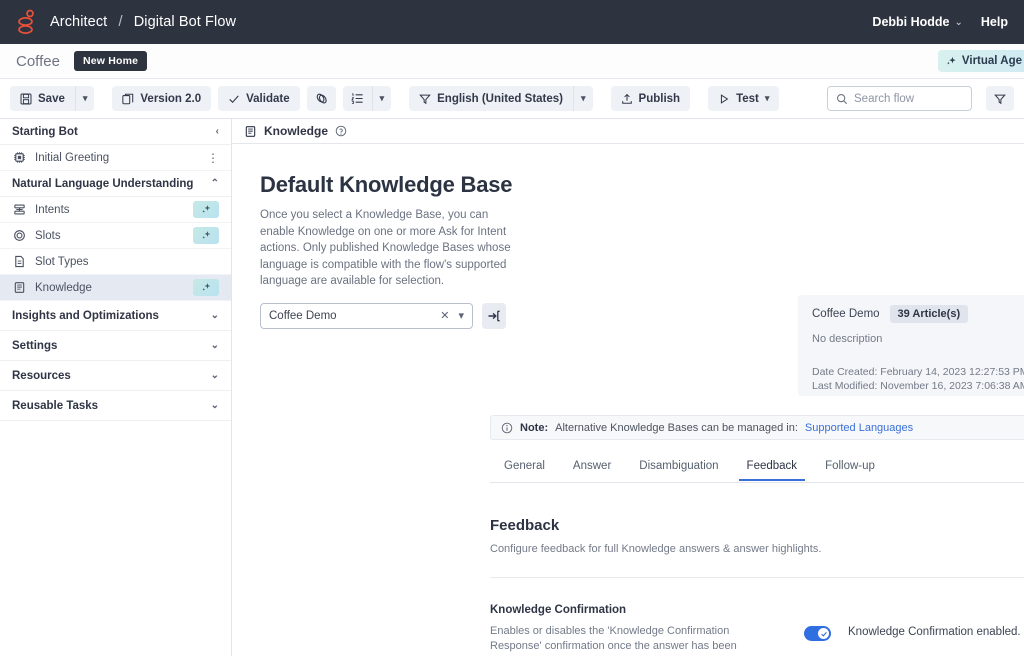 The image size is (1024, 656). Describe the element at coordinates (52, 209) in the screenshot. I see `sidebar-item-label: Intents` at that location.